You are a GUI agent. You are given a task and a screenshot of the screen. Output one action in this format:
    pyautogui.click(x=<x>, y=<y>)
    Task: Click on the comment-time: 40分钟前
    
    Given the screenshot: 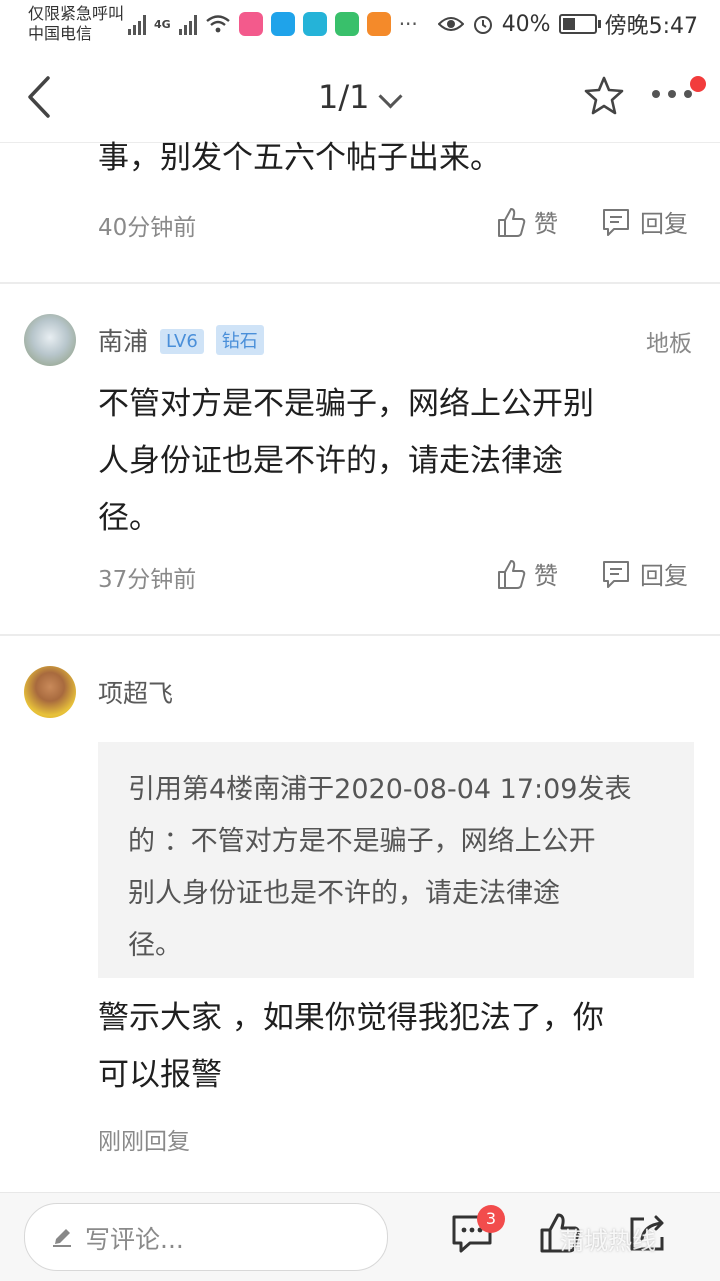 What is the action you would take?
    pyautogui.click(x=147, y=228)
    